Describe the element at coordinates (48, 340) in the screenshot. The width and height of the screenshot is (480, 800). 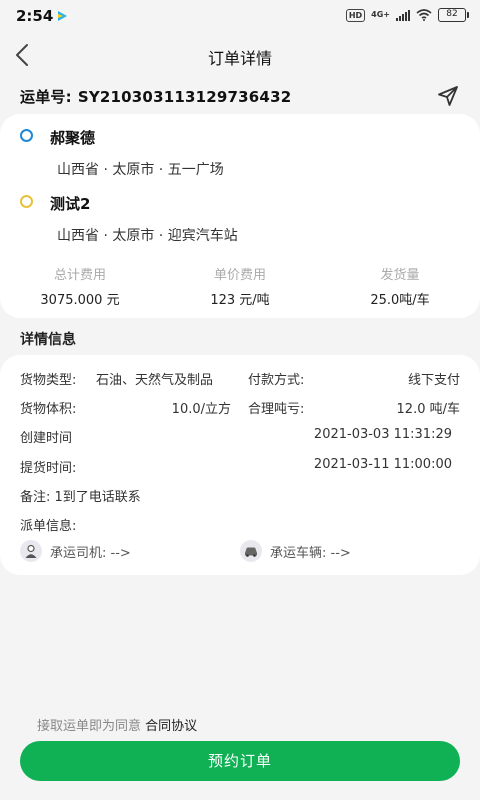
I see `details-section-title: 详情信息` at that location.